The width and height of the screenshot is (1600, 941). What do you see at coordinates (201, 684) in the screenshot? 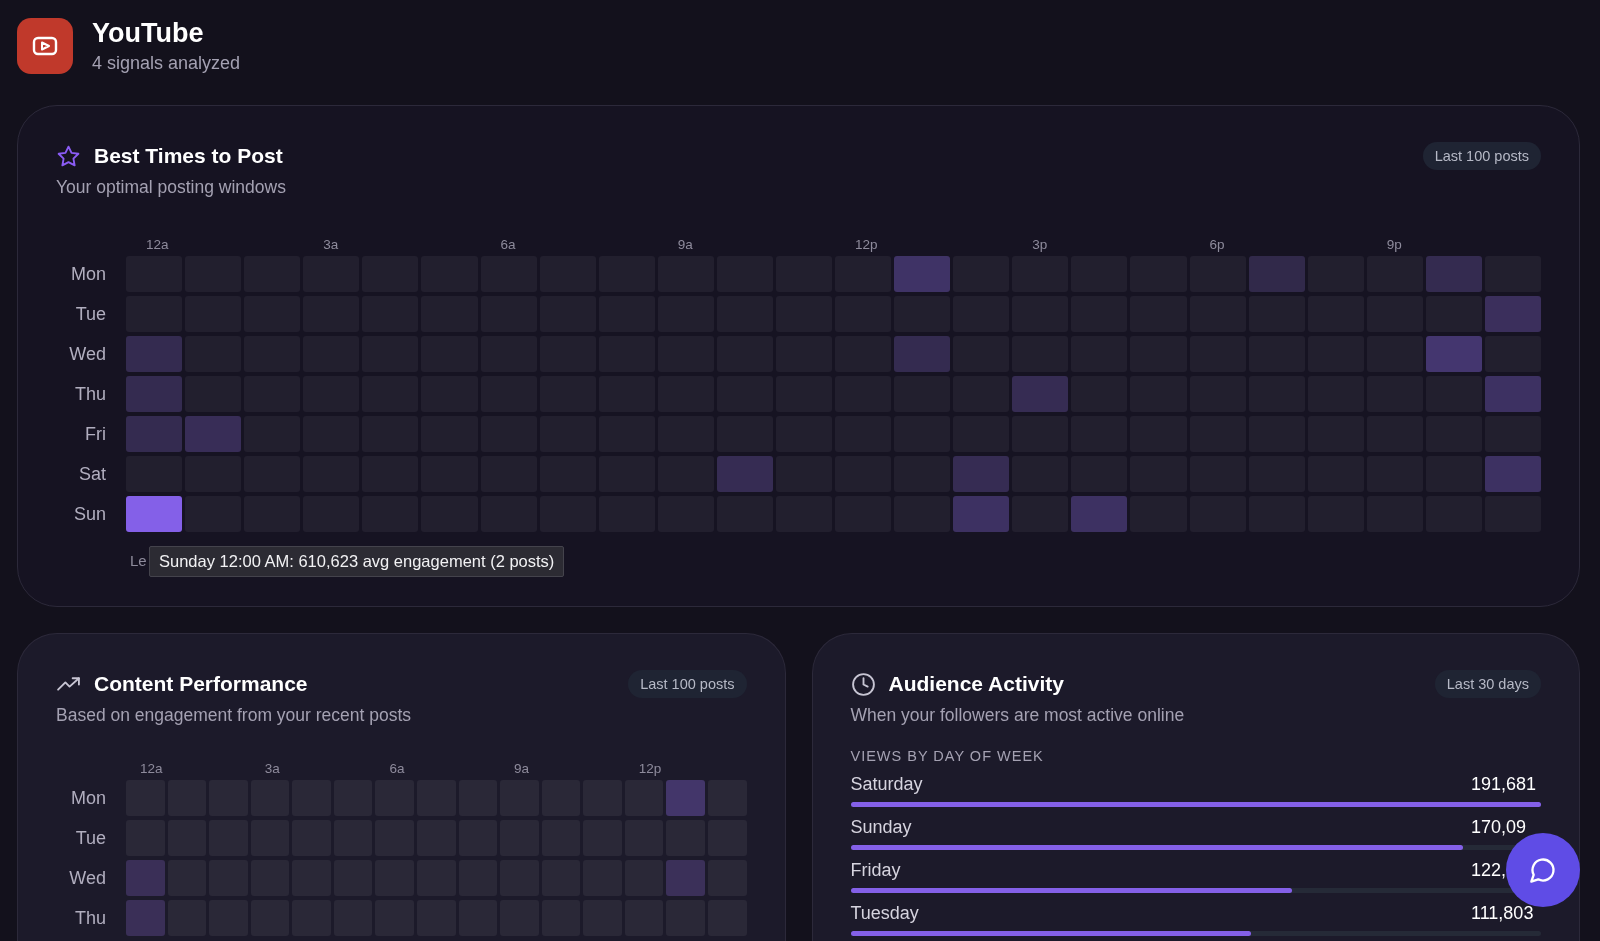
I see `card-title: Content Performance` at bounding box center [201, 684].